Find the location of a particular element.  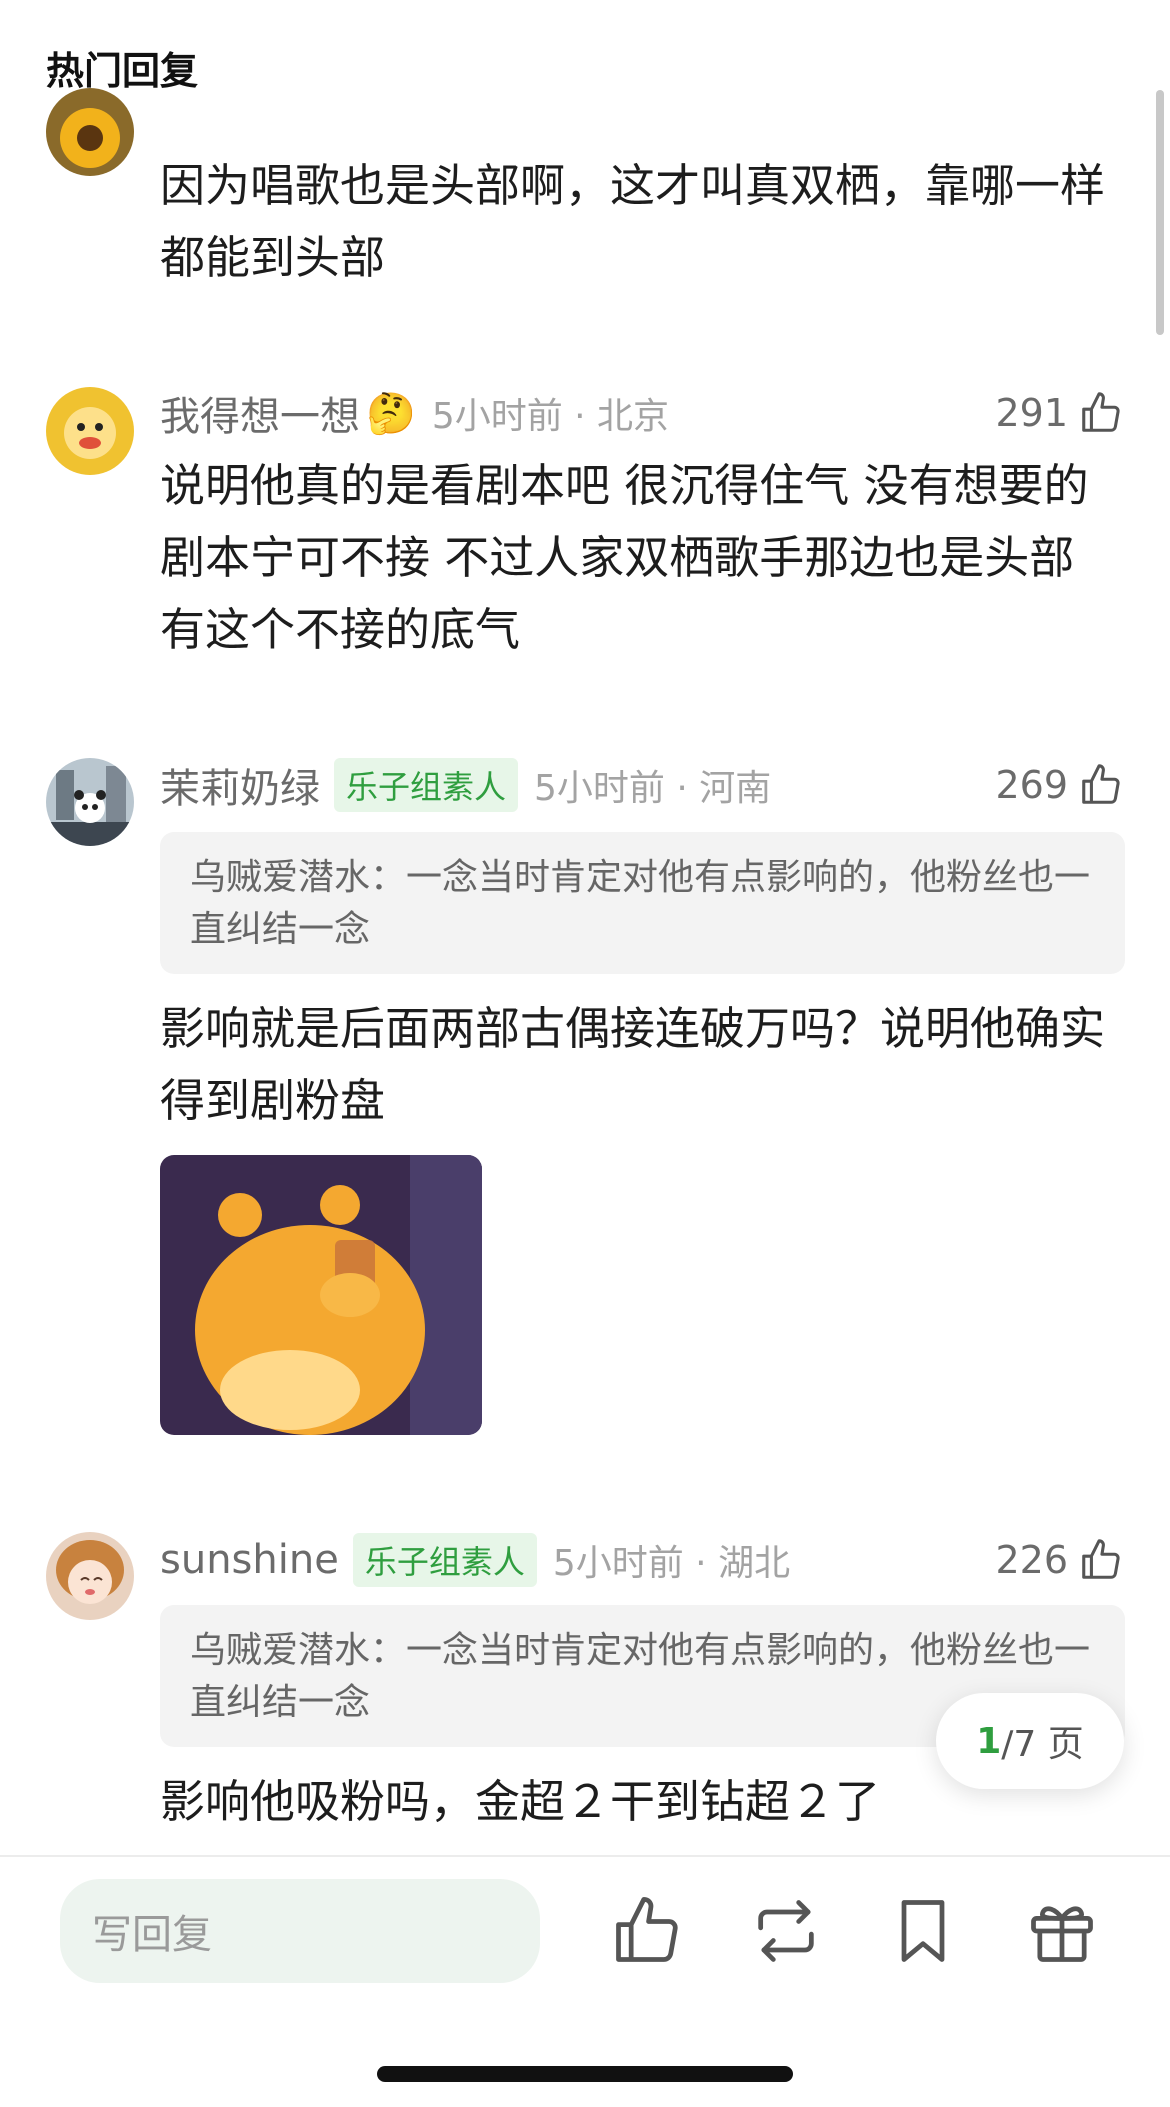

comment-text: 影响就是后面两部古偶接连破万吗？说明他确实得到剧粉盘 is located at coordinates (633, 1064).